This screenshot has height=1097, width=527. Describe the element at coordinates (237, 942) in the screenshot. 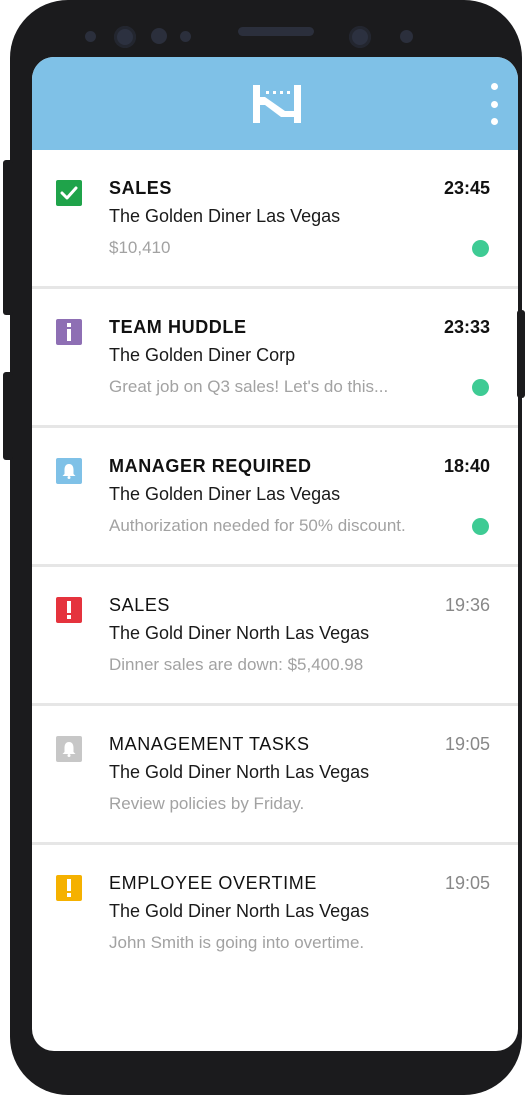

I see `notification-message: John Smith is going into overtime.` at that location.